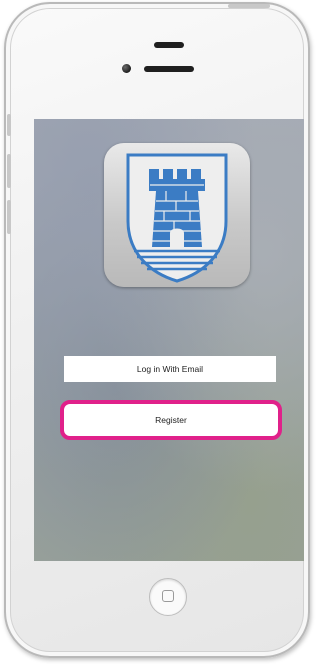 The height and width of the screenshot is (664, 320). Describe the element at coordinates (170, 369) in the screenshot. I see `log-in-with-email-button: Log in With Email` at that location.